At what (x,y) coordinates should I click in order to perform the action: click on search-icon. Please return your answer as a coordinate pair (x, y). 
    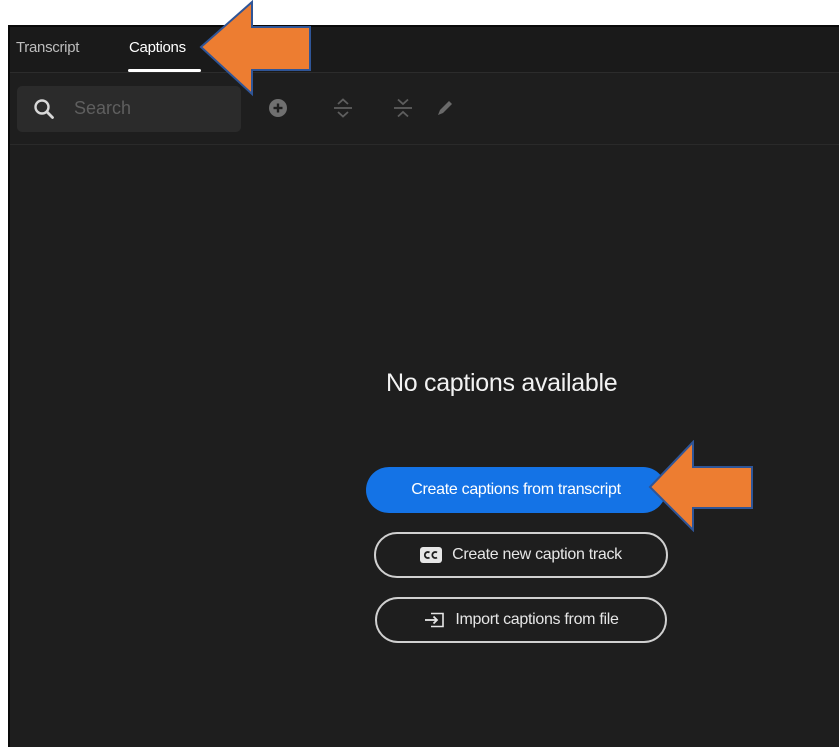
    Looking at the image, I should click on (44, 109).